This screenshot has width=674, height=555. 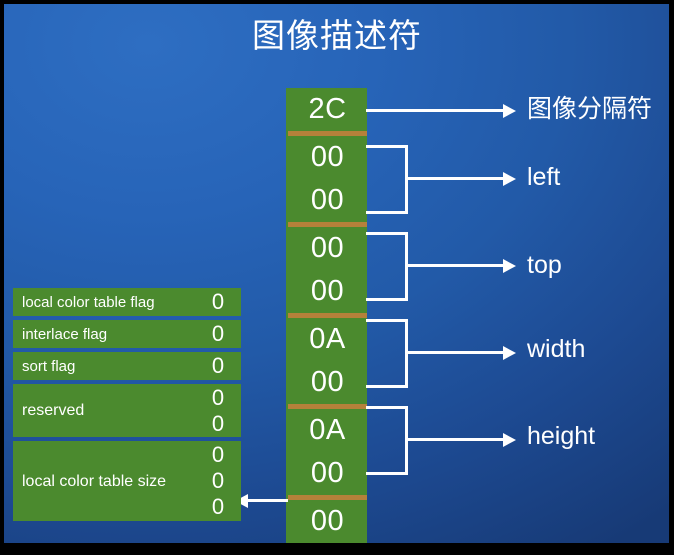 I want to click on flag-bits: 0 0 0, so click(x=218, y=481).